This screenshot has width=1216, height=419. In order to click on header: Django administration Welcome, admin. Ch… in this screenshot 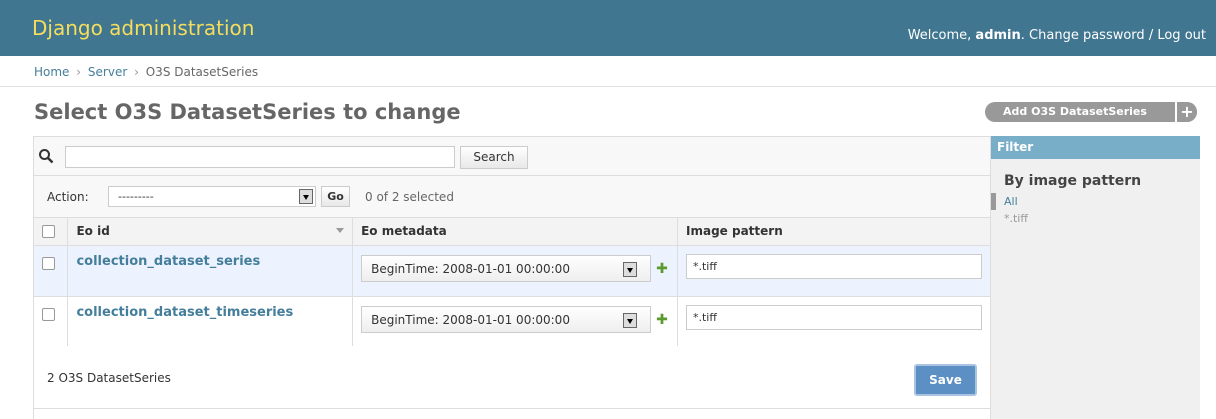, I will do `click(608, 28)`.